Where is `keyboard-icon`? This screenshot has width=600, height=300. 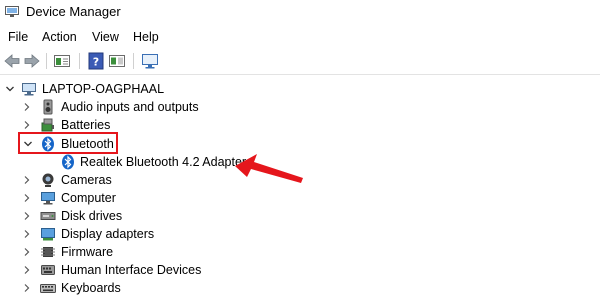
keyboard-icon is located at coordinates (48, 288).